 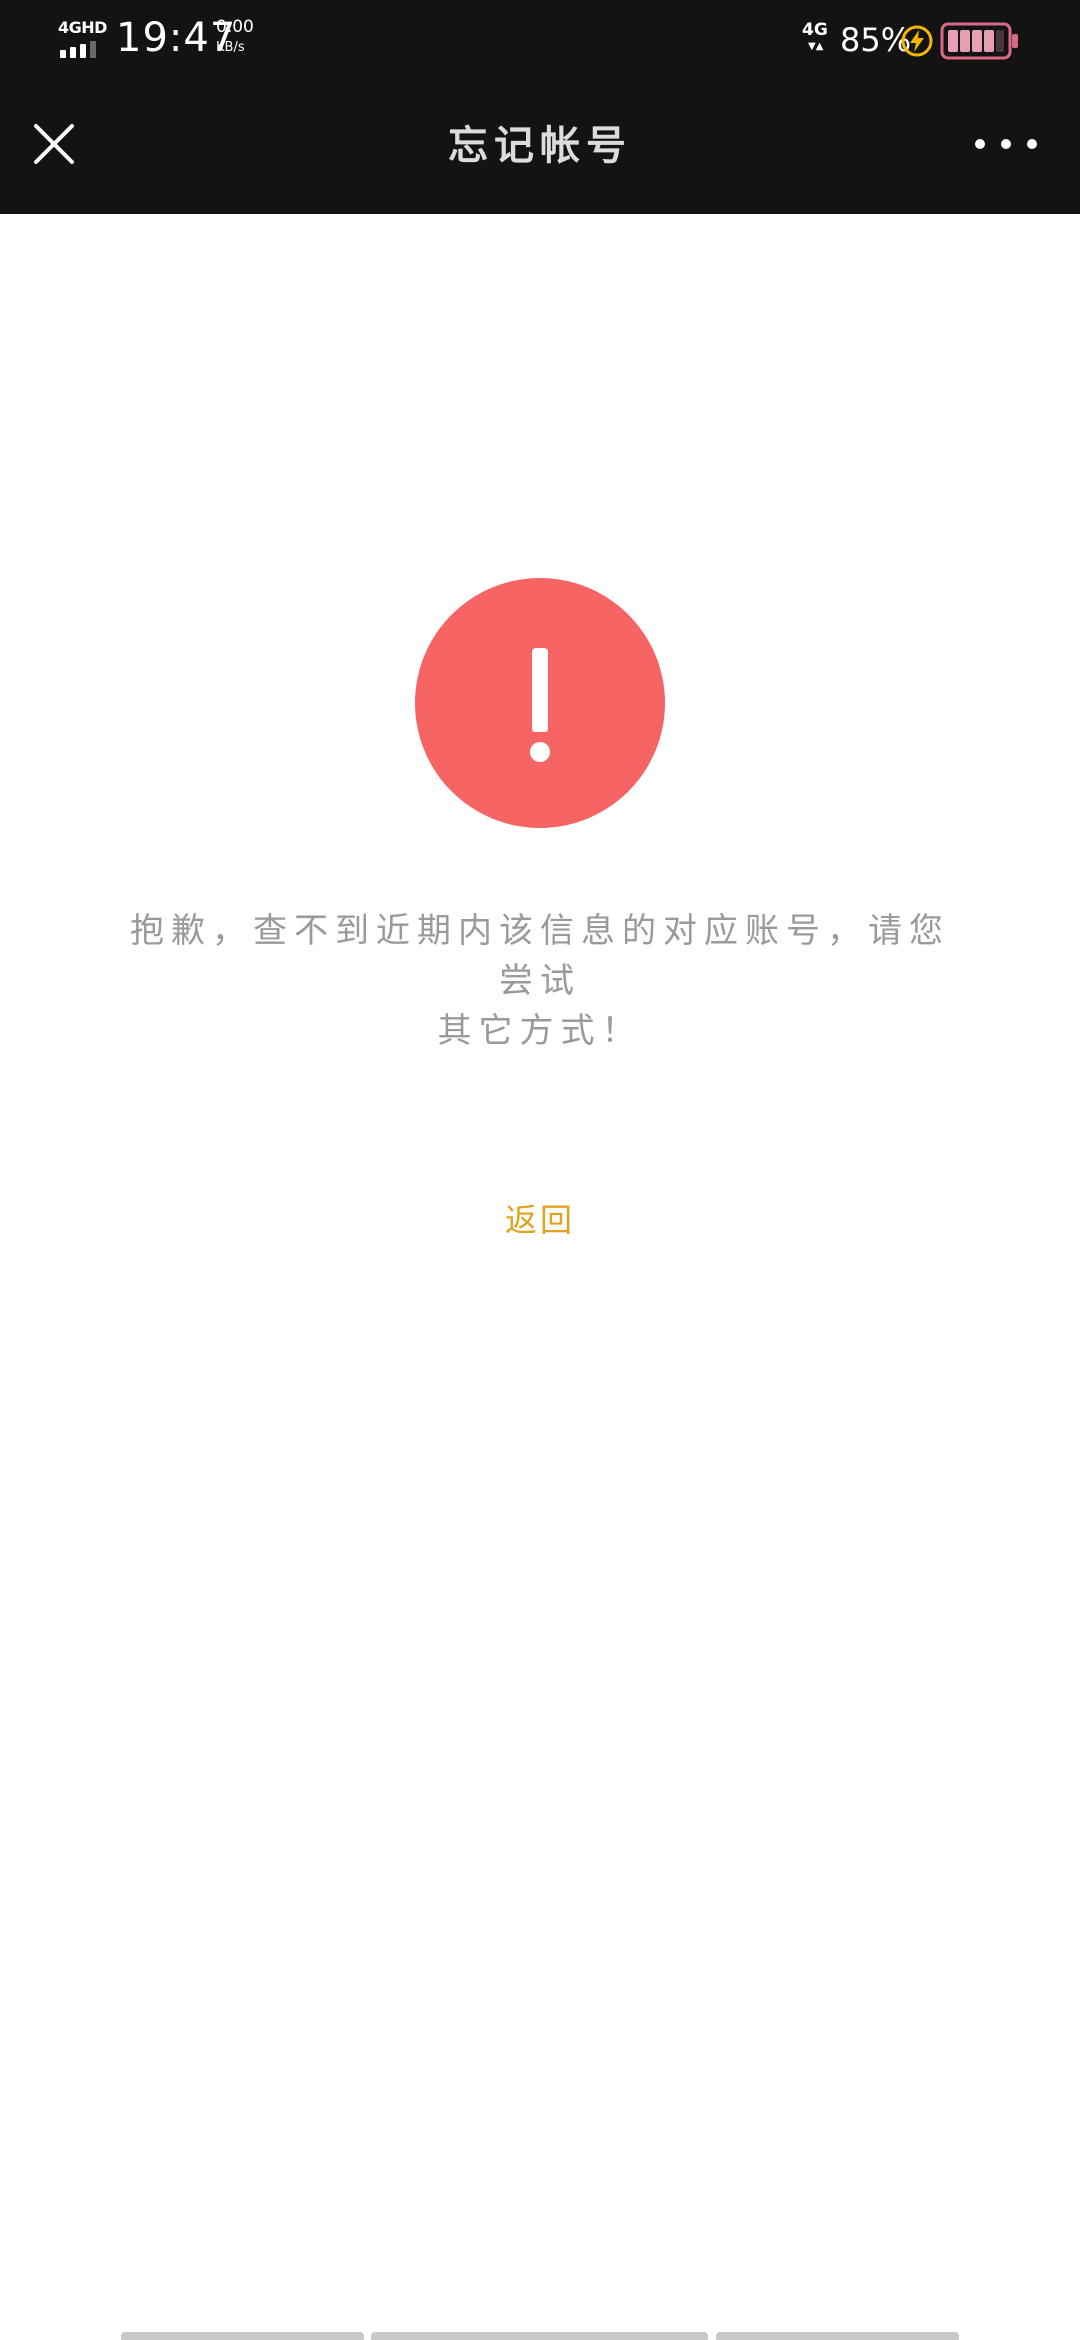 I want to click on data-activity-icon: ▼▲, so click(x=816, y=46).